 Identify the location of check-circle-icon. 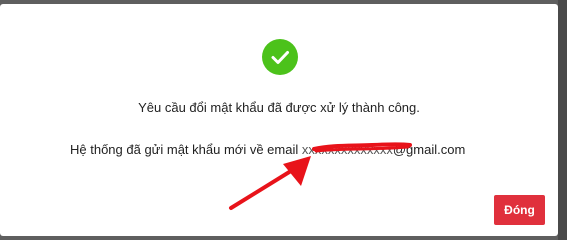
(280, 57).